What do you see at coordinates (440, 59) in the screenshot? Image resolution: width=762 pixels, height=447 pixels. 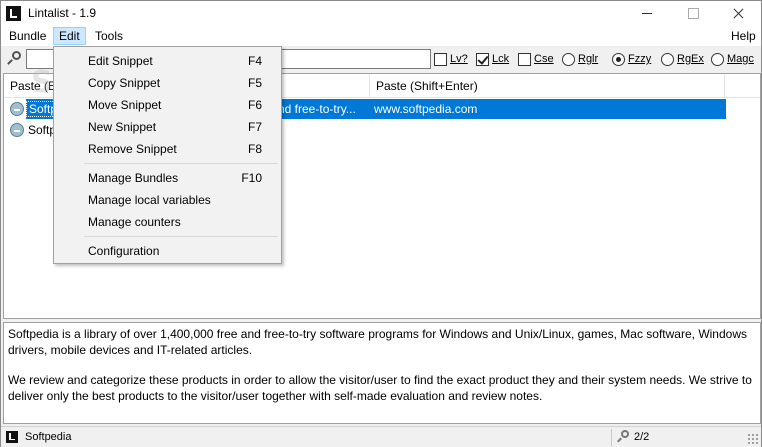 I see `lv-checkbox` at bounding box center [440, 59].